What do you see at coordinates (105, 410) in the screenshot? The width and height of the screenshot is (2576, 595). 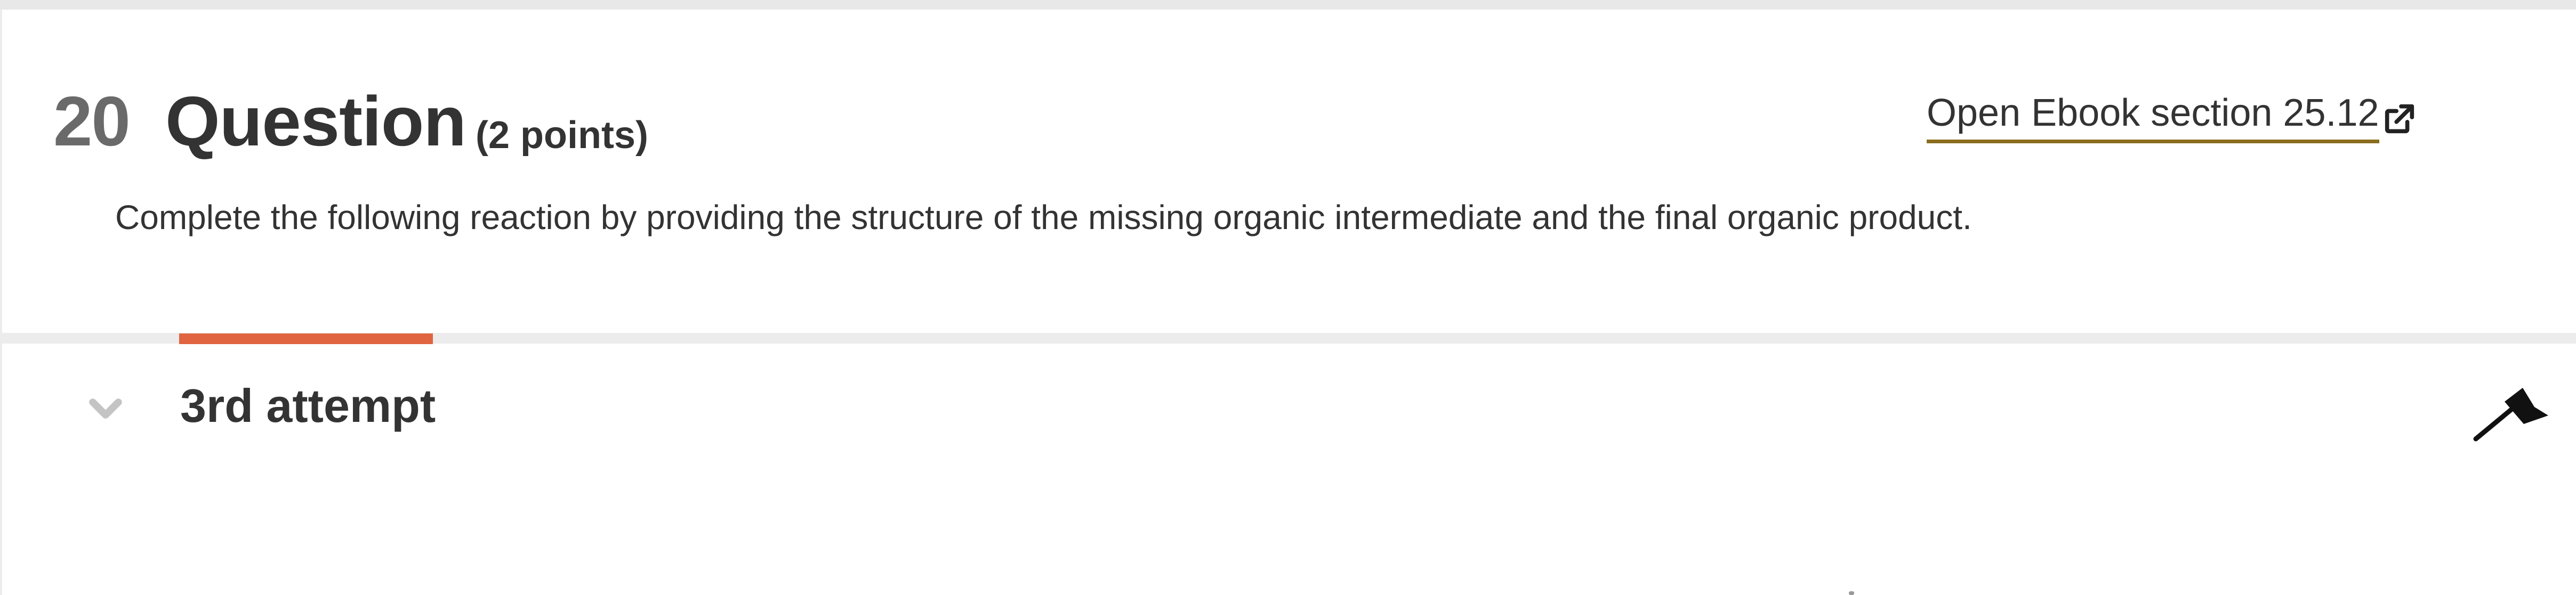 I see `chevron-down-icon` at bounding box center [105, 410].